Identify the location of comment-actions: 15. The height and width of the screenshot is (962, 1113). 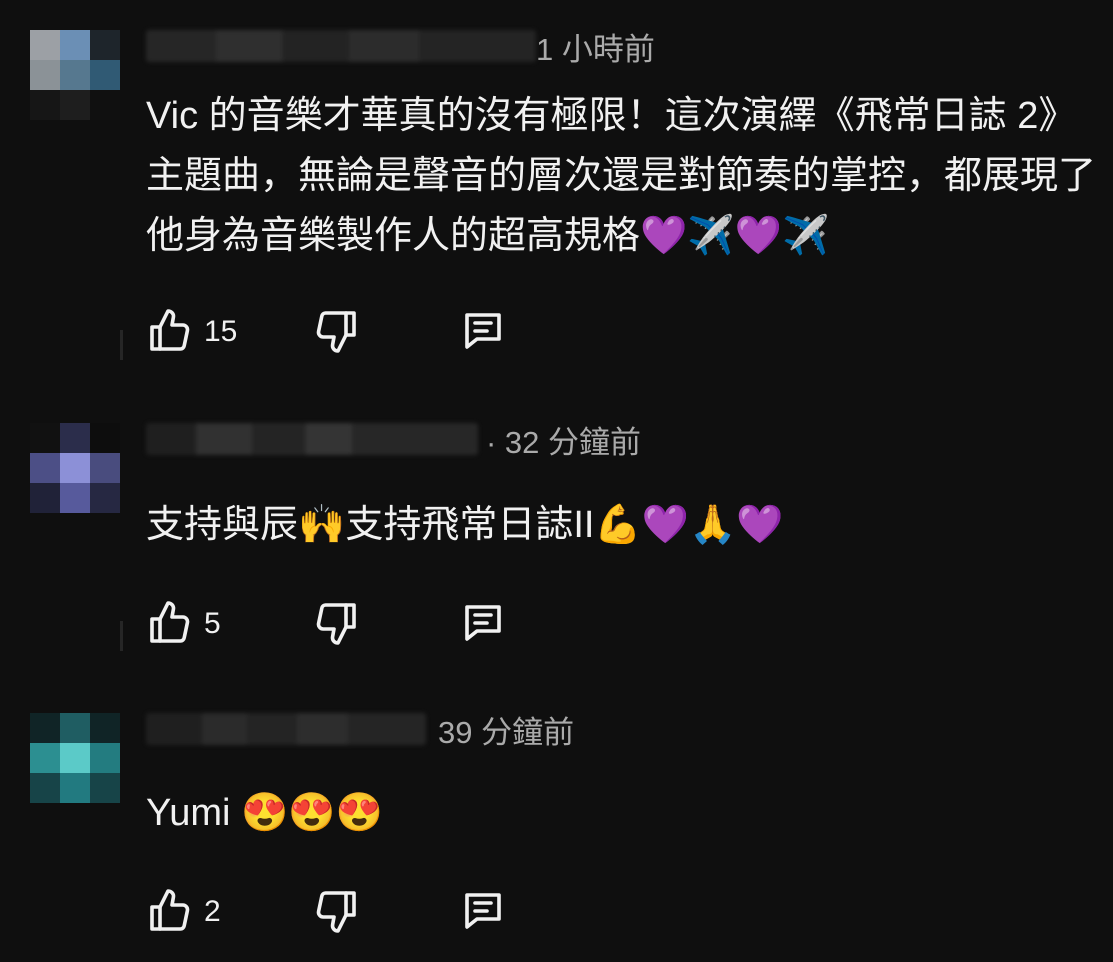
(346, 332).